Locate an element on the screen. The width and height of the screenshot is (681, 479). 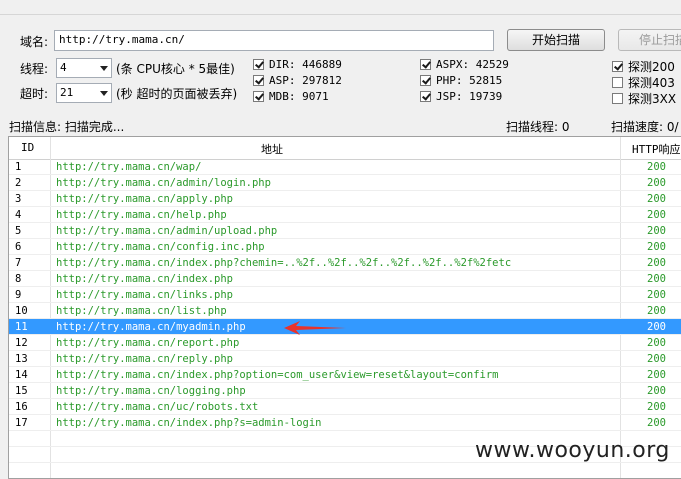
cell-id: 5 is located at coordinates (18, 231).